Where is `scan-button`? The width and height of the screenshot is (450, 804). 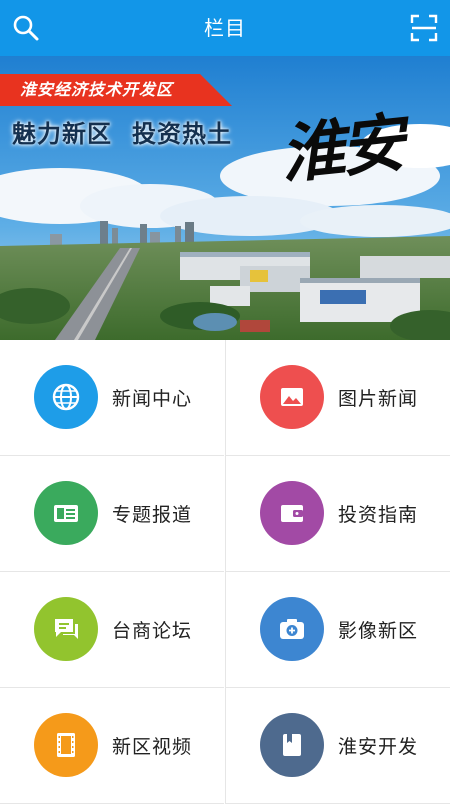
scan-button is located at coordinates (424, 28).